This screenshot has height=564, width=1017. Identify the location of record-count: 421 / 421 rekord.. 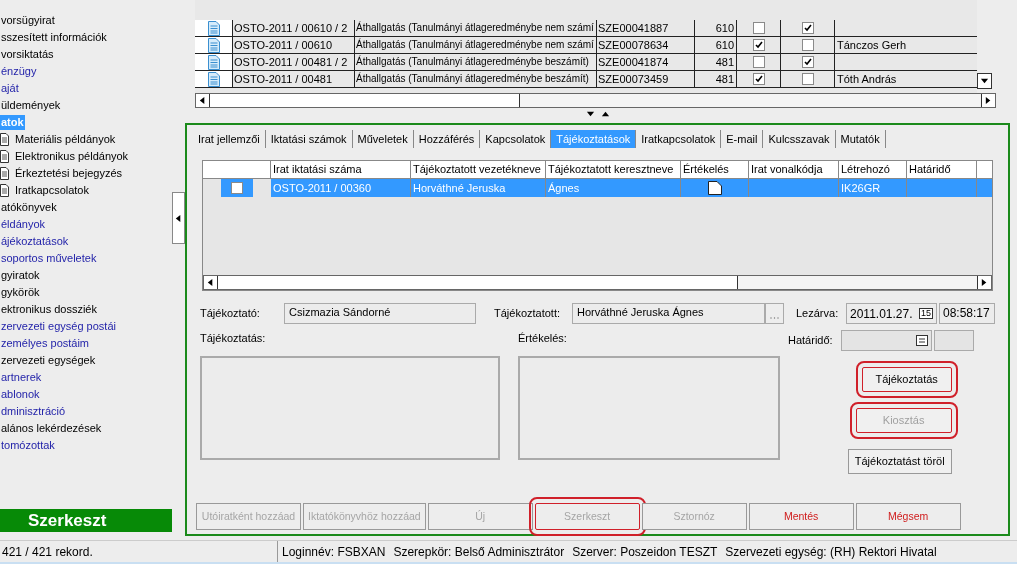
(47, 552).